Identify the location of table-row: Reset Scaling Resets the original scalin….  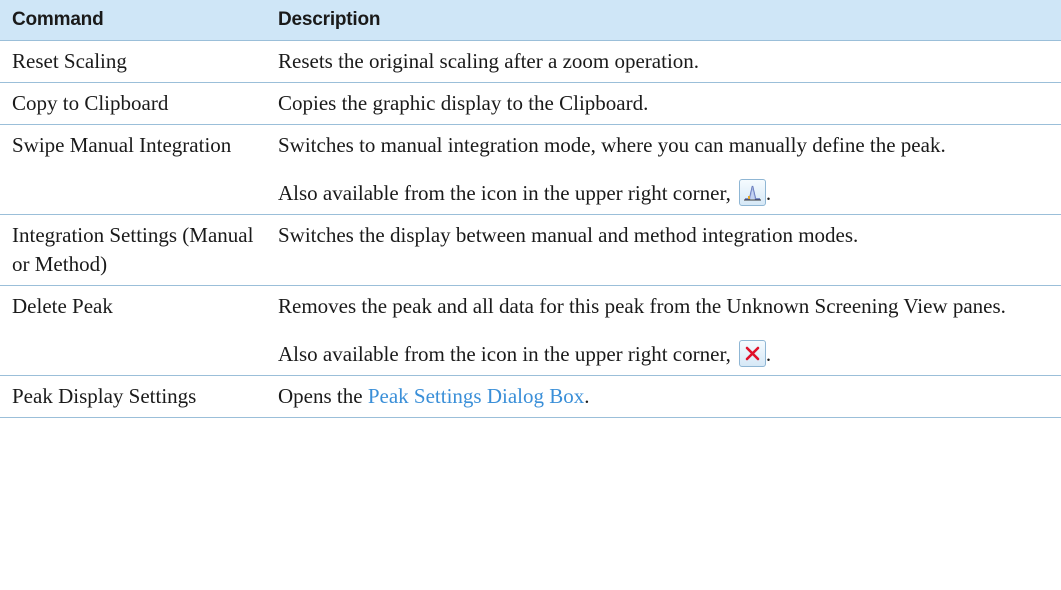
(530, 61).